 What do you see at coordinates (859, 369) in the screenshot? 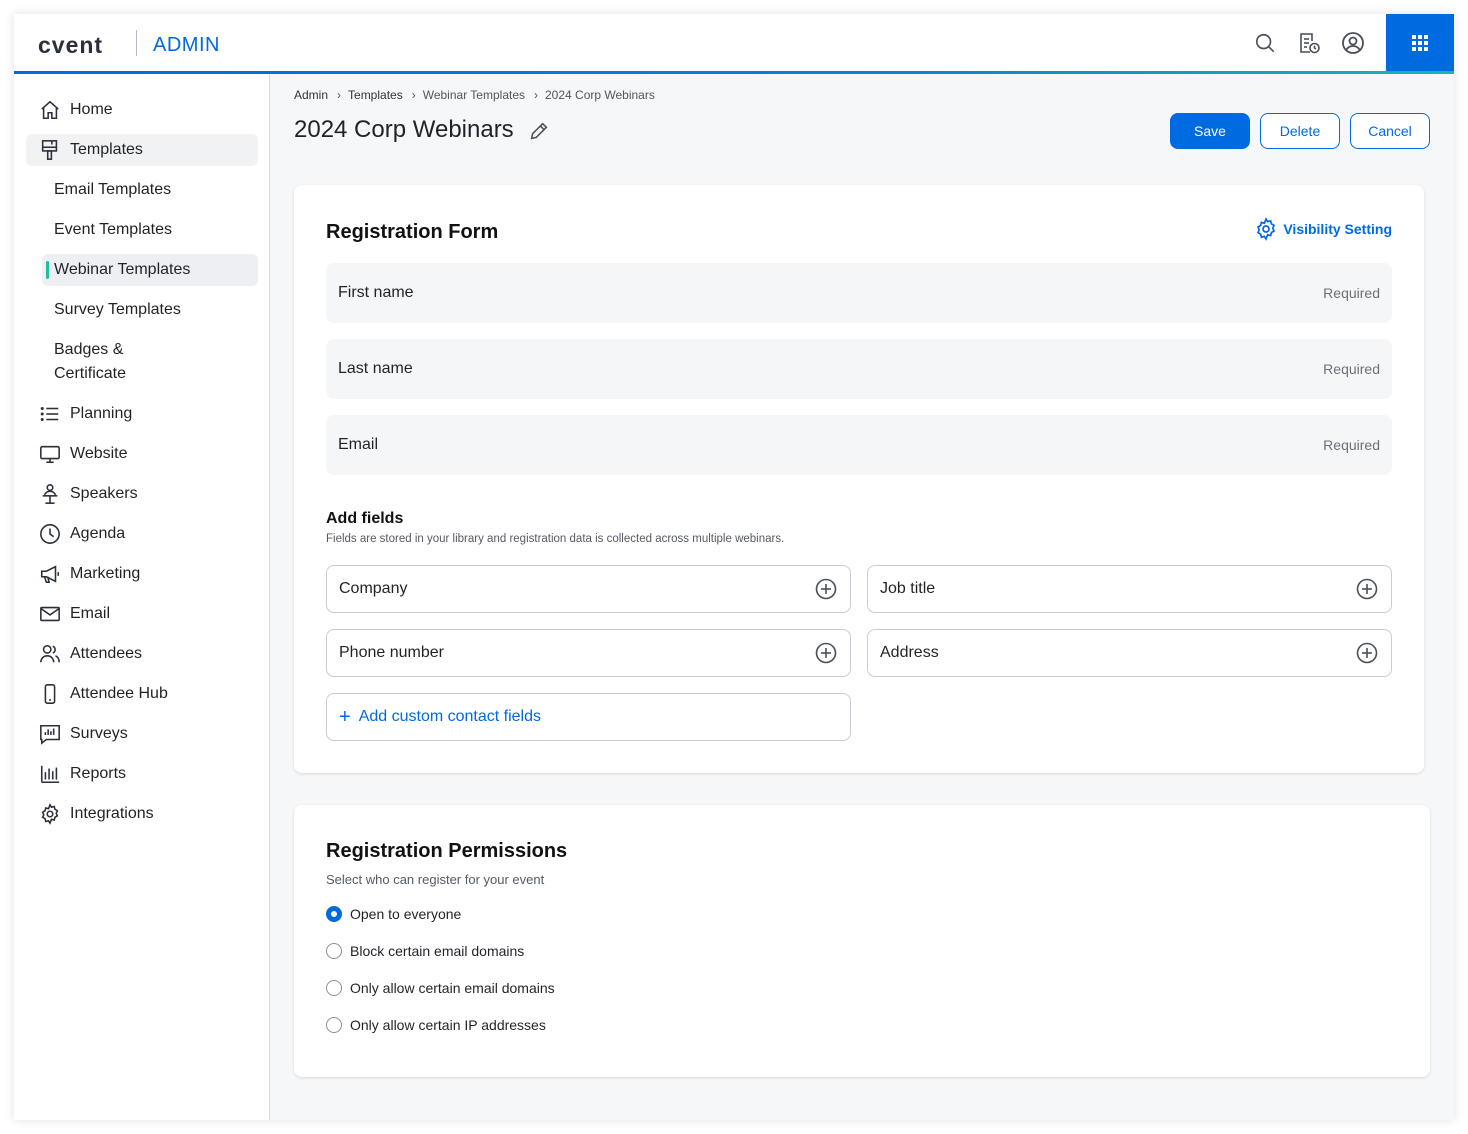
I see `required-field-last-name: Last name Required` at bounding box center [859, 369].